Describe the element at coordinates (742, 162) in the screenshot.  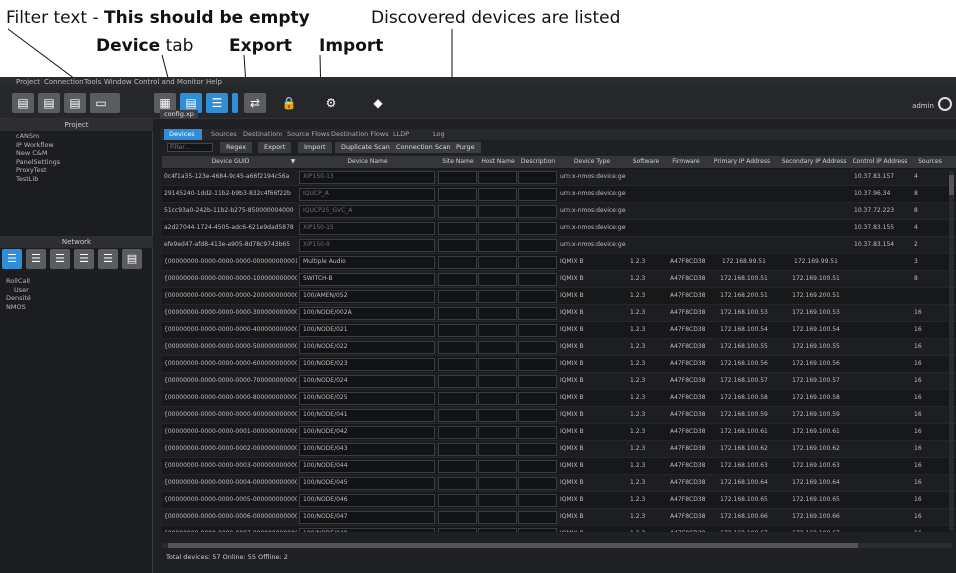
I see `column-header: Primary IP Address` at that location.